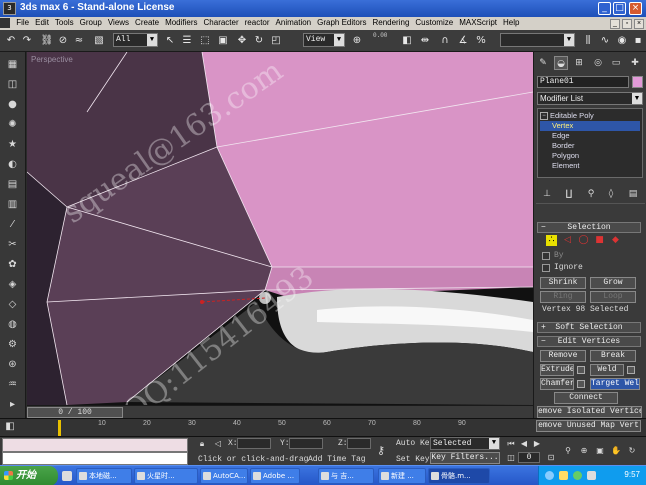 This screenshot has width=646, height=485. I want to click on quick-launch-icon, so click(67, 476).